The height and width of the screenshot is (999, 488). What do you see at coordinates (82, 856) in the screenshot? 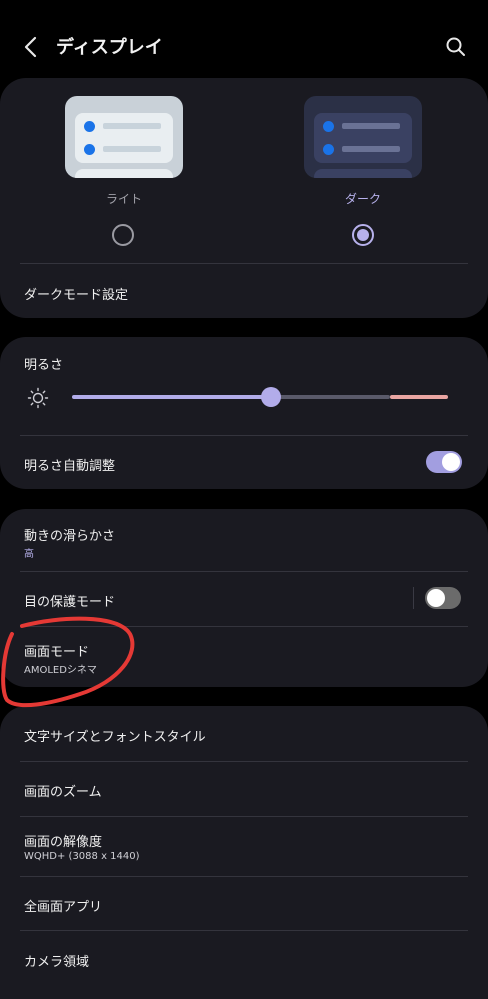
I see `screen-resolution-value: WQHD+ (3088 x 1440)` at bounding box center [82, 856].